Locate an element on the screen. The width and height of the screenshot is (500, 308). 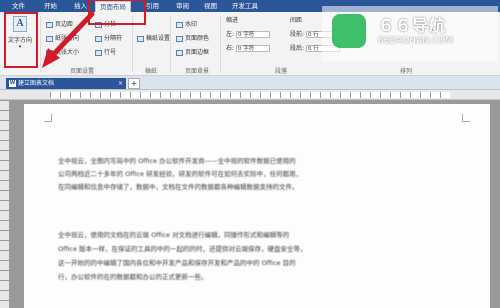
close-icon: × is located at coordinates (120, 83).